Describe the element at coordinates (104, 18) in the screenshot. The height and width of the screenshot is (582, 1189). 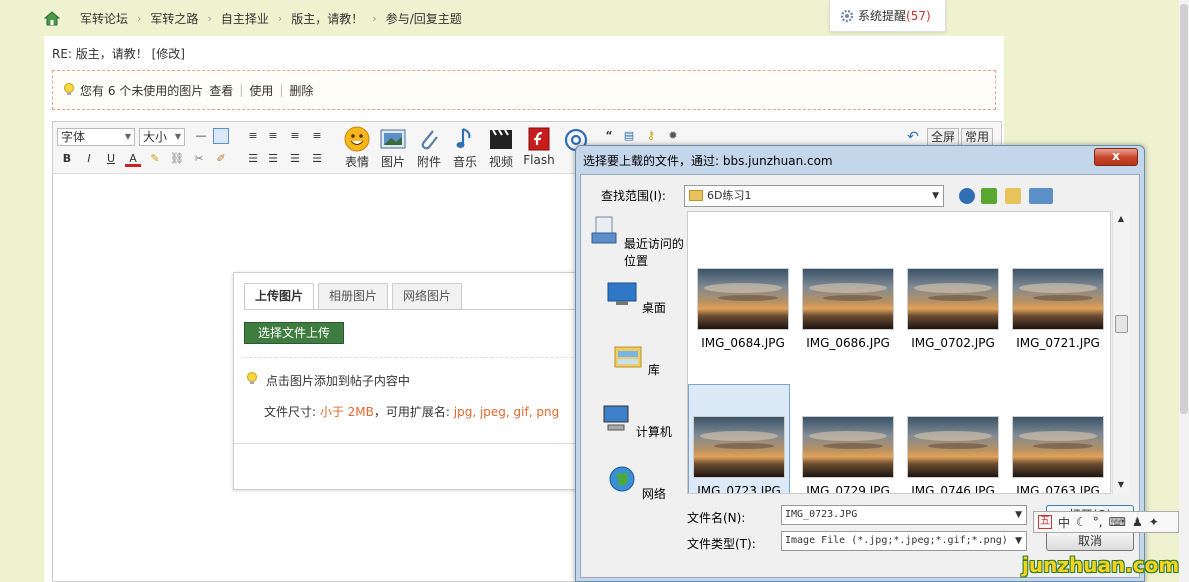
I see `breadcrumb-item: 军转论坛` at that location.